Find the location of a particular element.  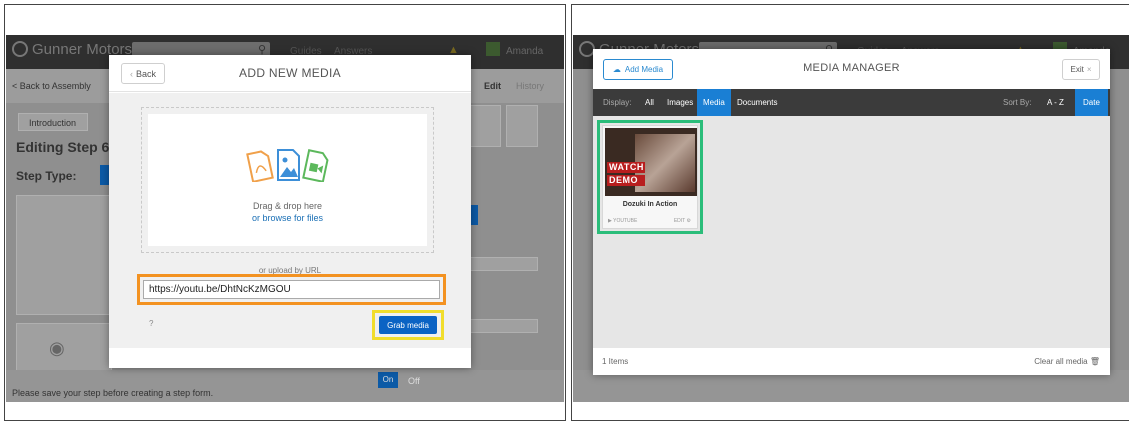

step-media-area: ◉ is located at coordinates (64, 349).